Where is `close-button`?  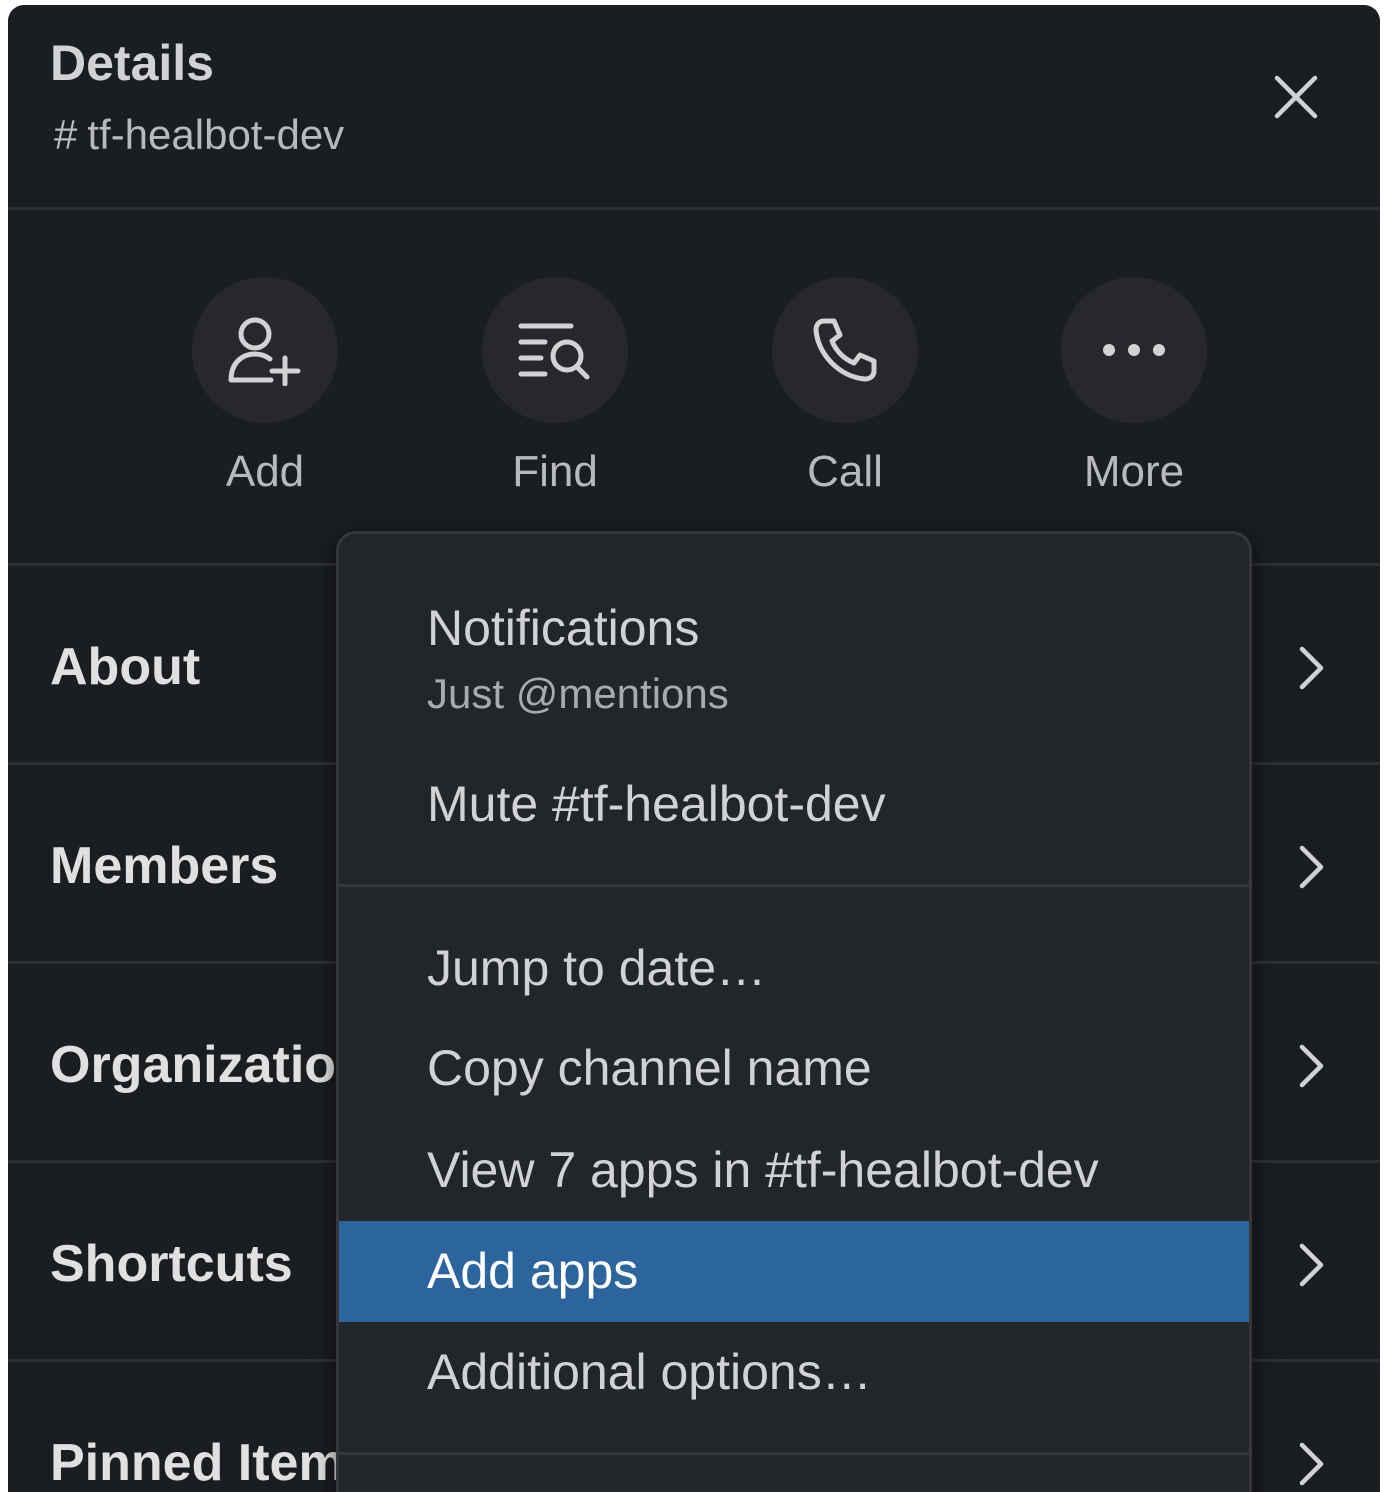
close-button is located at coordinates (1296, 97).